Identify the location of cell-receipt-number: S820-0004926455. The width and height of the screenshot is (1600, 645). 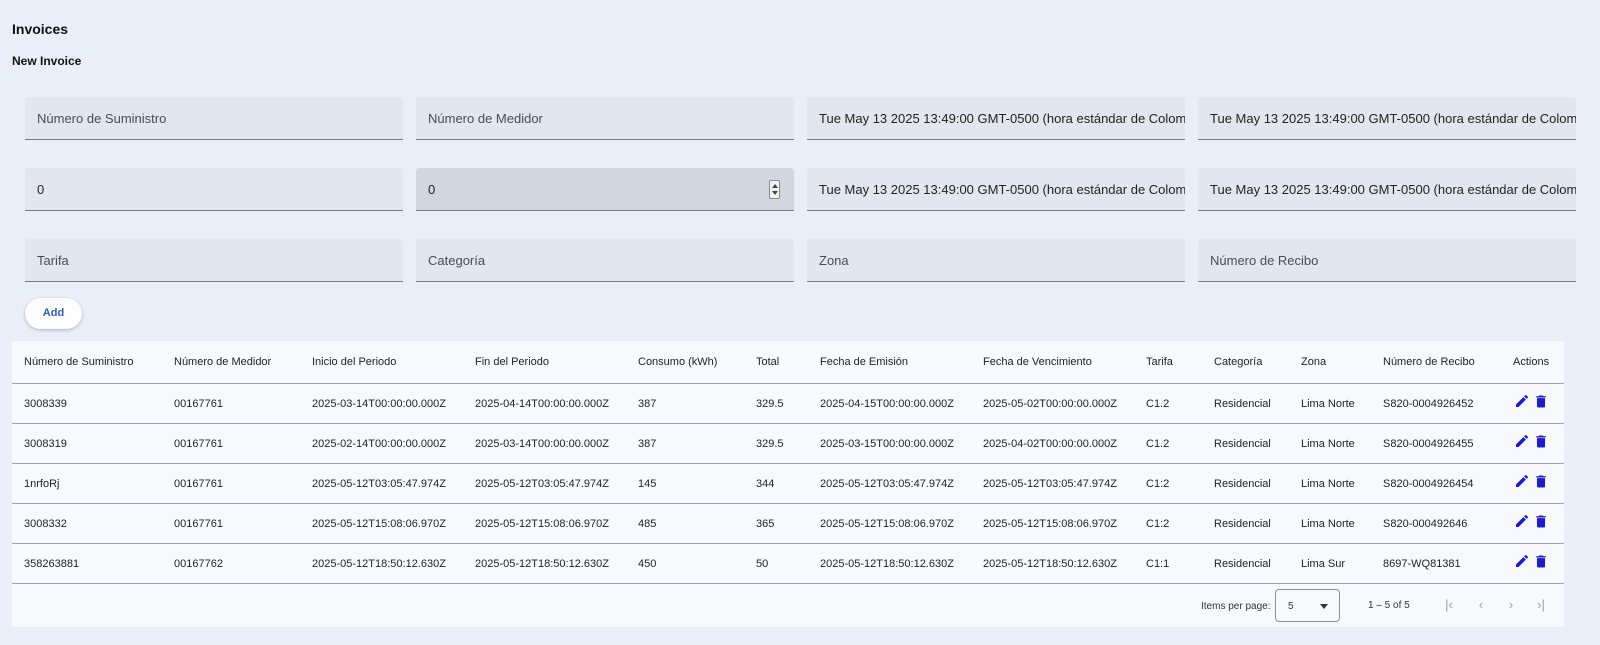
(1428, 444).